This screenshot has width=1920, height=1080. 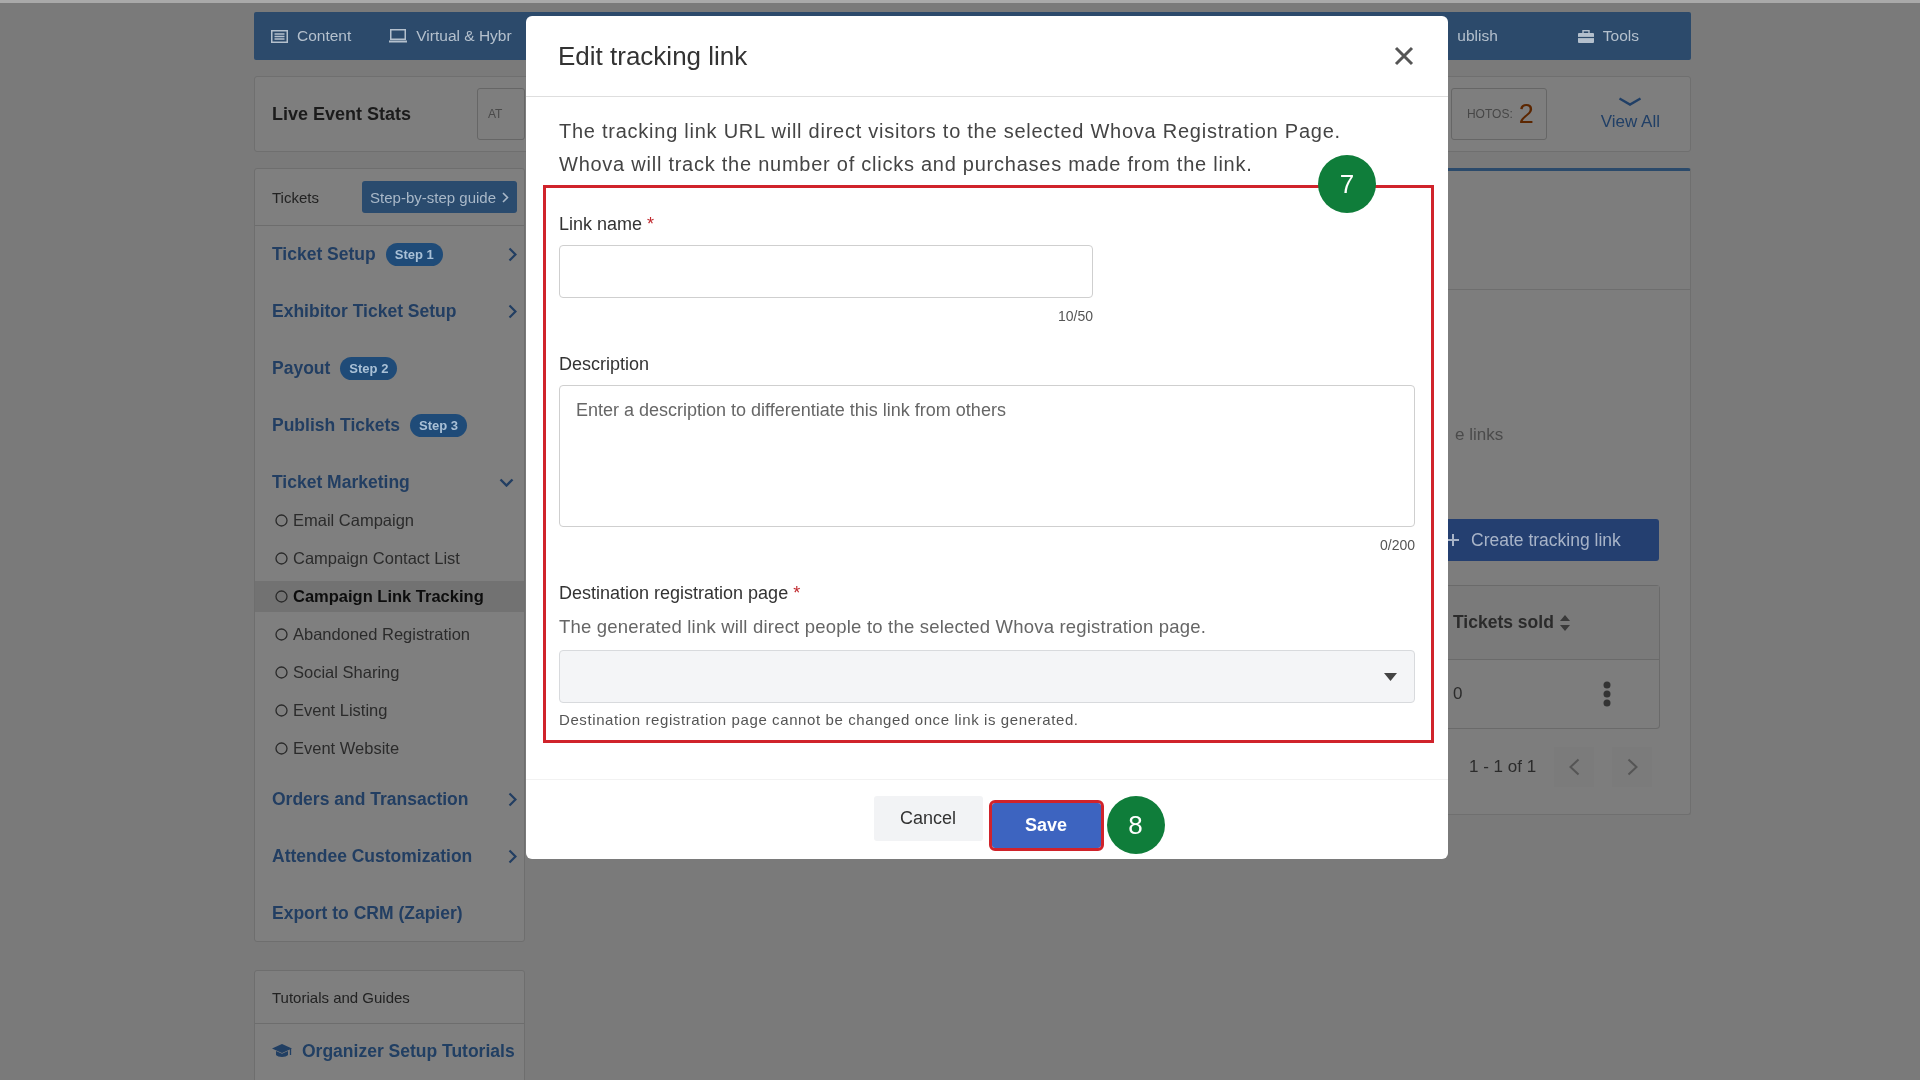 I want to click on step-badge: Step 3, so click(x=439, y=425).